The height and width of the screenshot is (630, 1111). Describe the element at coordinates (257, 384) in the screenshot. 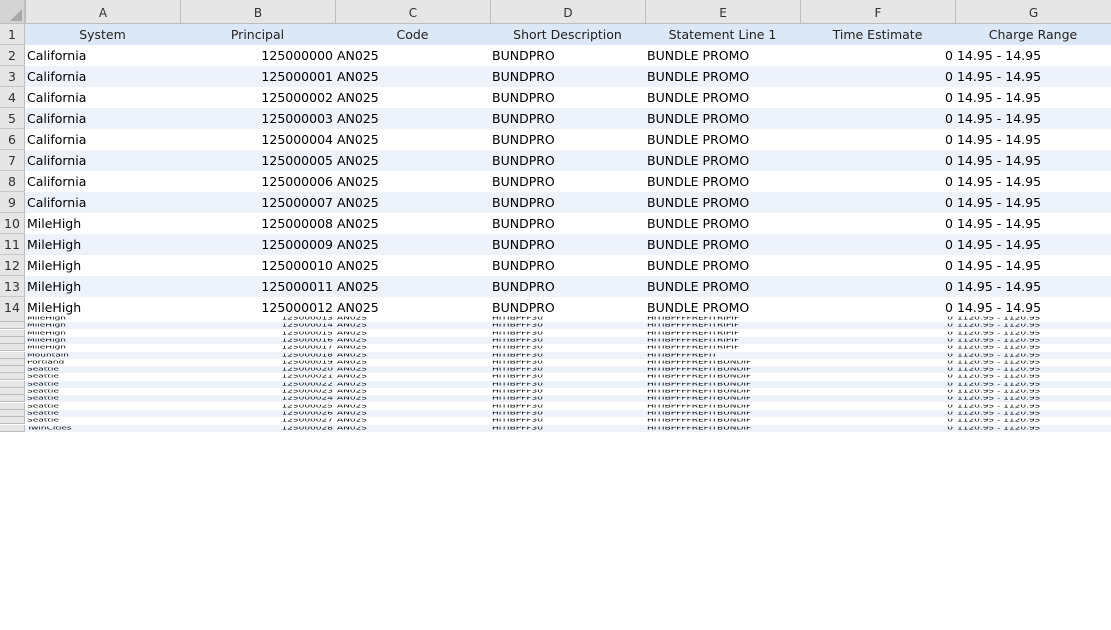

I see `cell-b: 125000022` at that location.